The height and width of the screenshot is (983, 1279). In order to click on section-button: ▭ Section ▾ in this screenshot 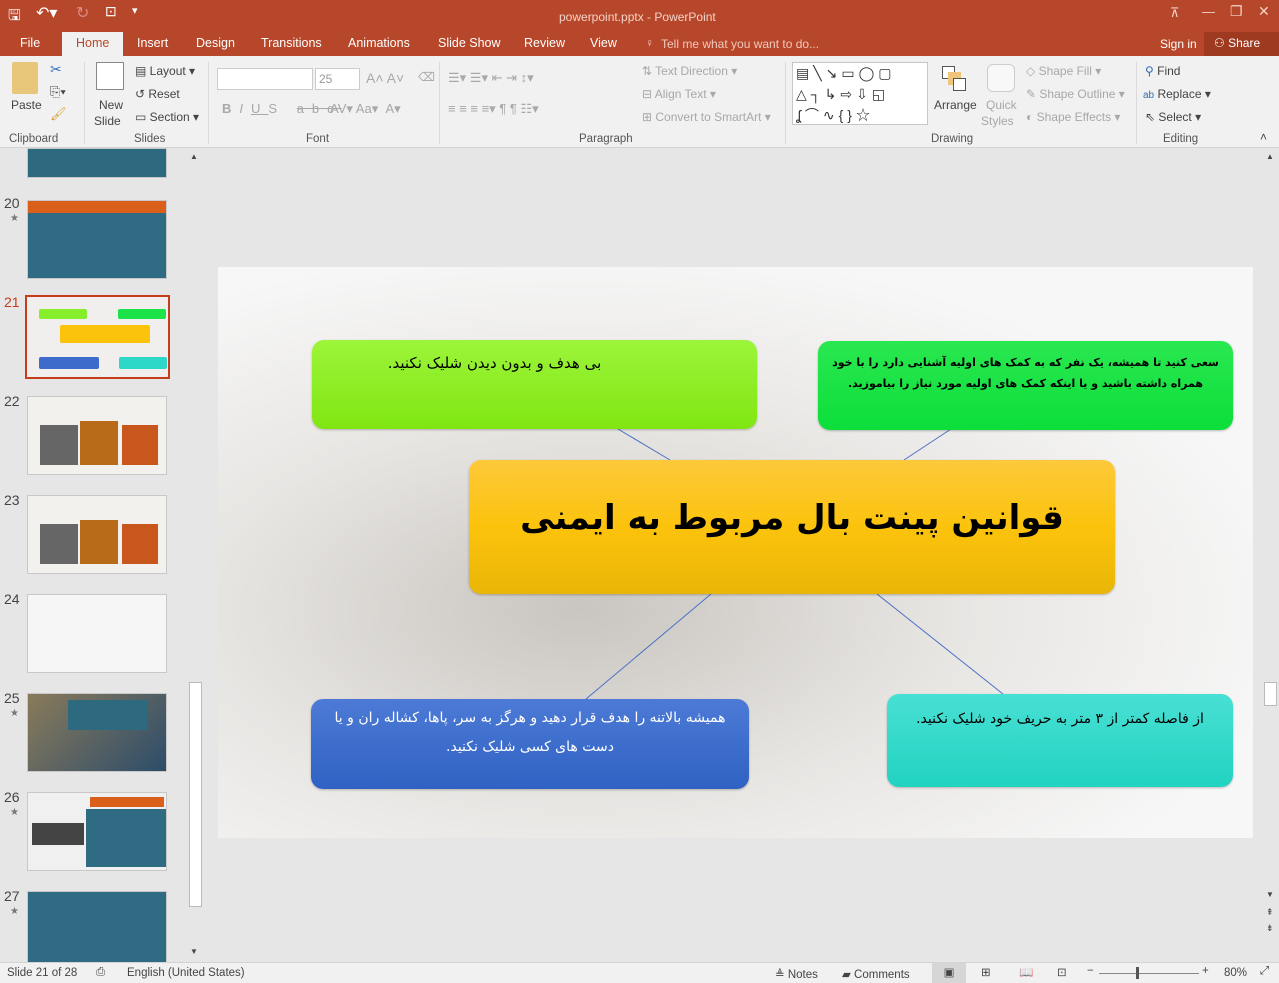, I will do `click(167, 117)`.